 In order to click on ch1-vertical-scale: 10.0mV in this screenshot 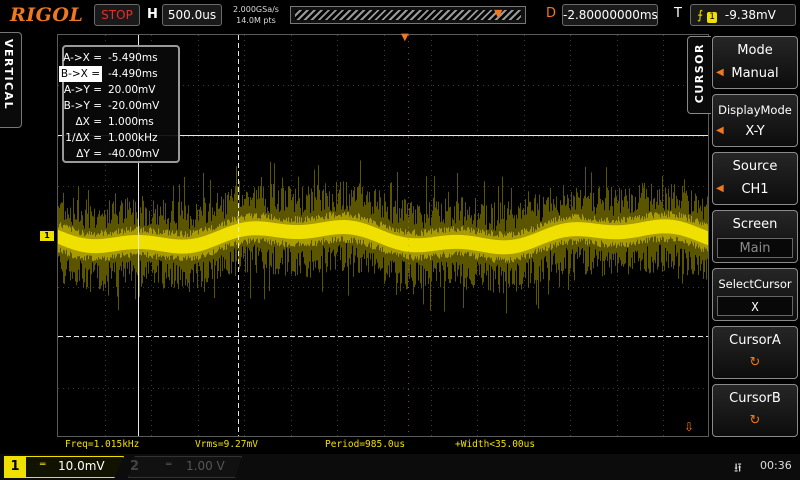, I will do `click(81, 466)`.